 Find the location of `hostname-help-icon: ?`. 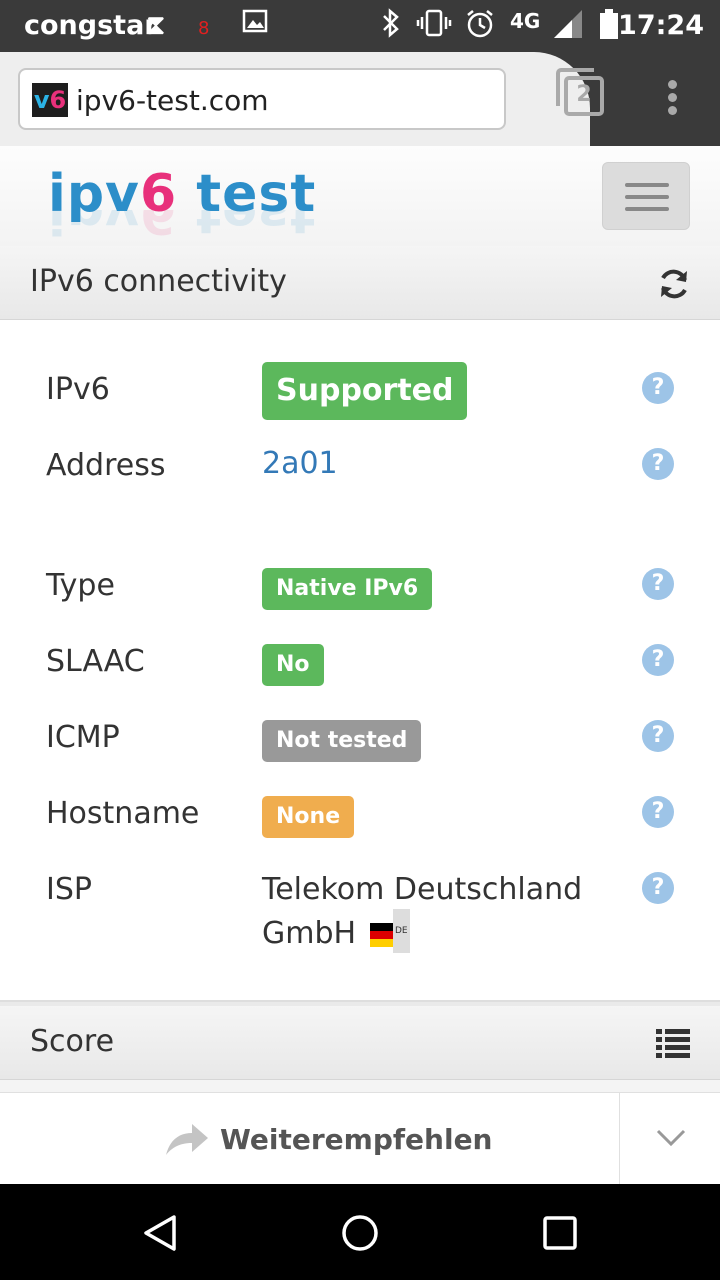

hostname-help-icon: ? is located at coordinates (658, 812).